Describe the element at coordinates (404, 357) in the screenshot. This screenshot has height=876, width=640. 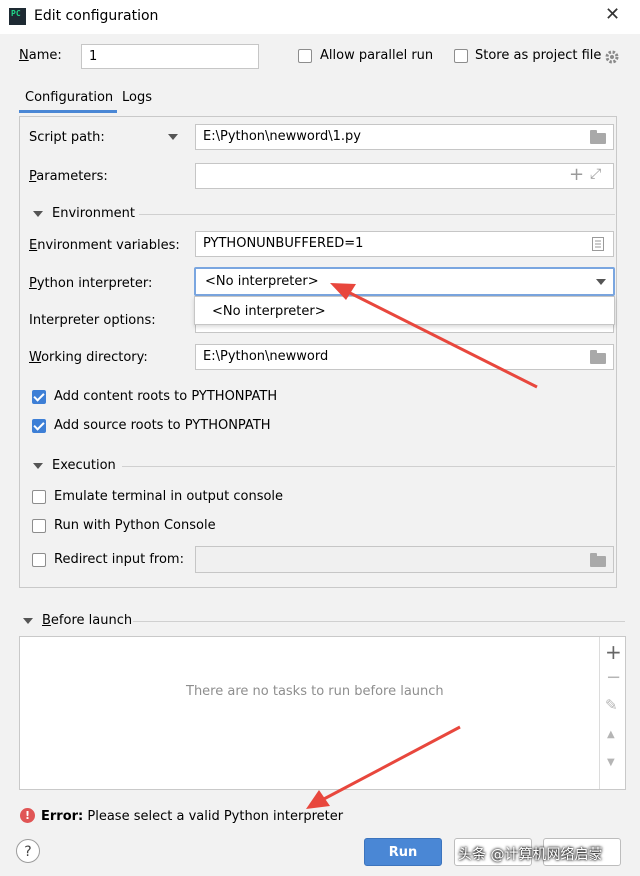
I see `working-directory-input: E:\Python\newword` at that location.